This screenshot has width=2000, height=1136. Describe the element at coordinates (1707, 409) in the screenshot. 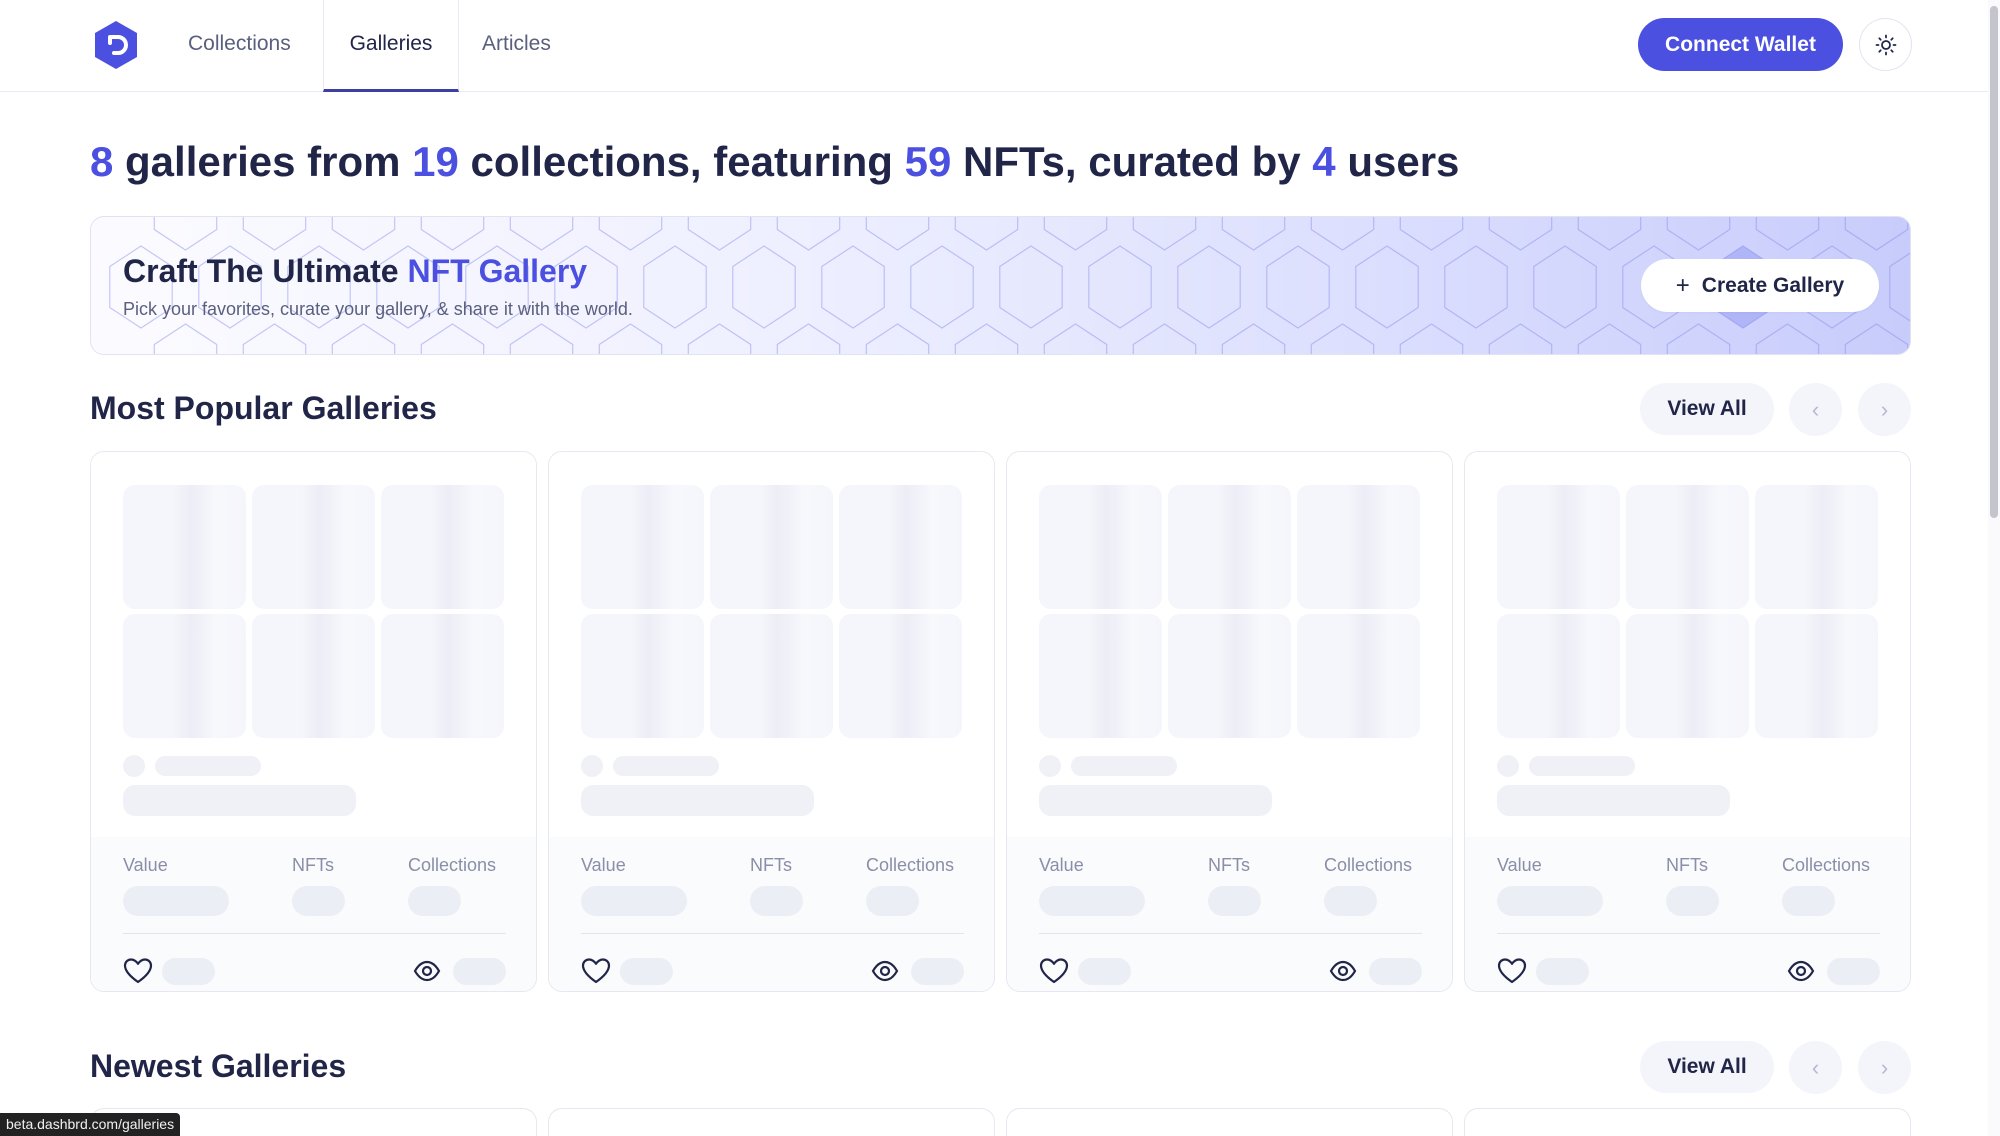

I see `popular-view-all-button: View All` at that location.